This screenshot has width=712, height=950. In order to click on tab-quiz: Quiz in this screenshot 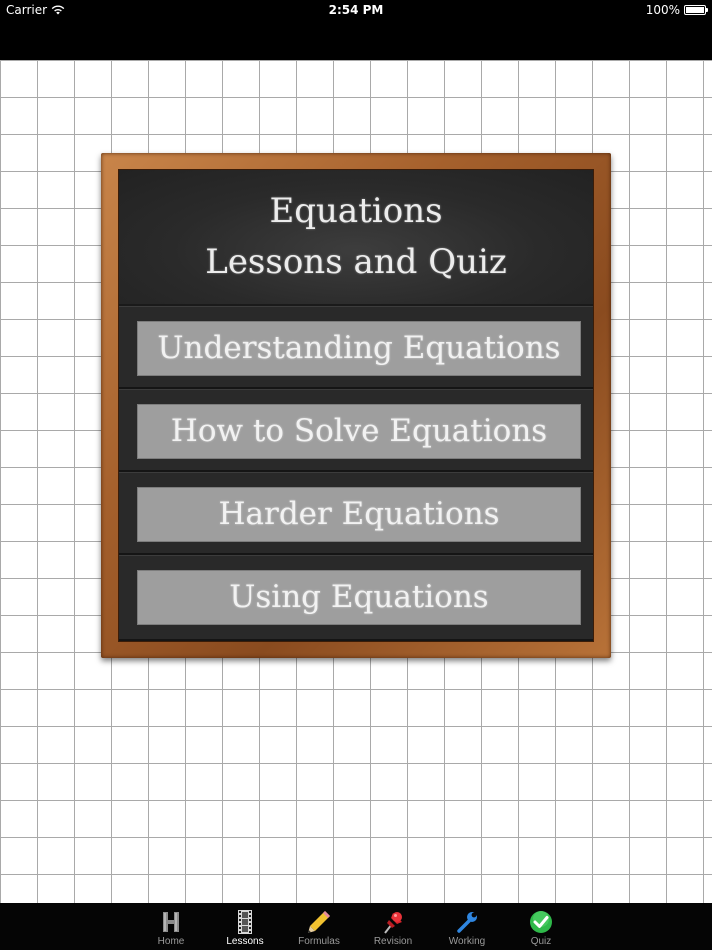, I will do `click(541, 926)`.